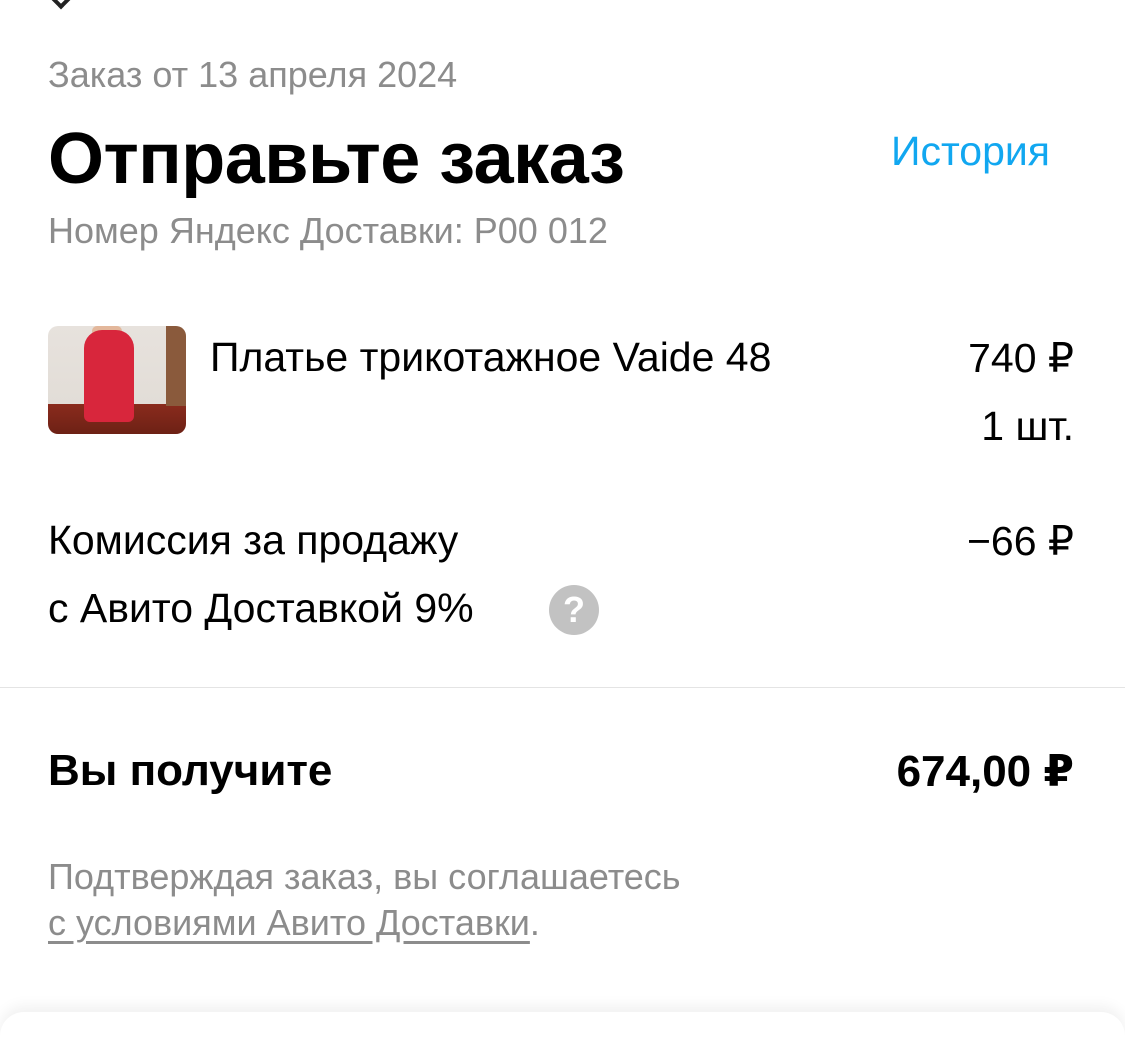 The width and height of the screenshot is (1125, 1044). I want to click on agreement-text: Подтверждая заказ, вы соглашаетесь, so click(364, 876).